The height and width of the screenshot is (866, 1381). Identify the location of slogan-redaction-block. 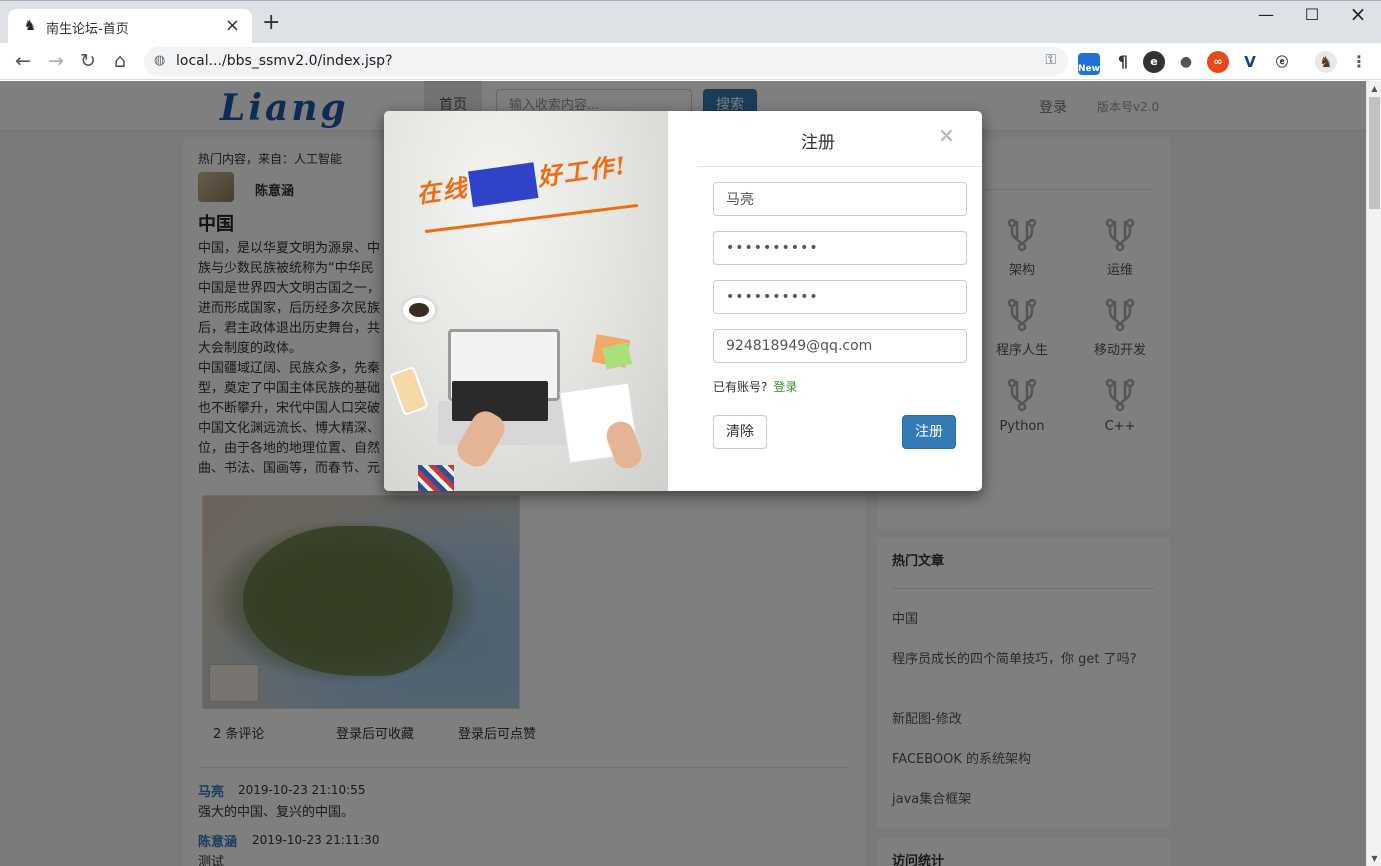
(503, 184).